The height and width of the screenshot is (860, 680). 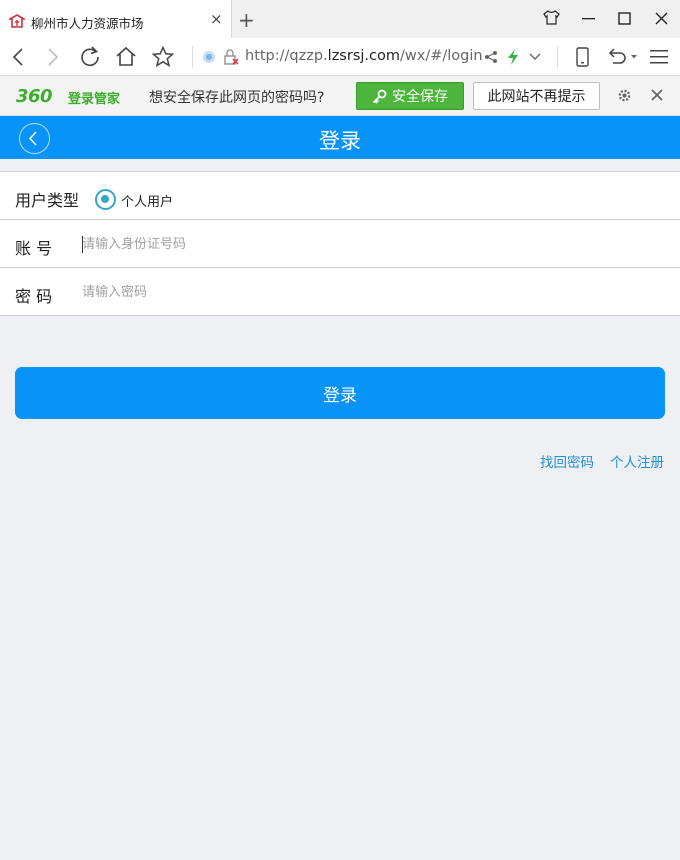 What do you see at coordinates (340, 141) in the screenshot?
I see `page-title: 登录` at bounding box center [340, 141].